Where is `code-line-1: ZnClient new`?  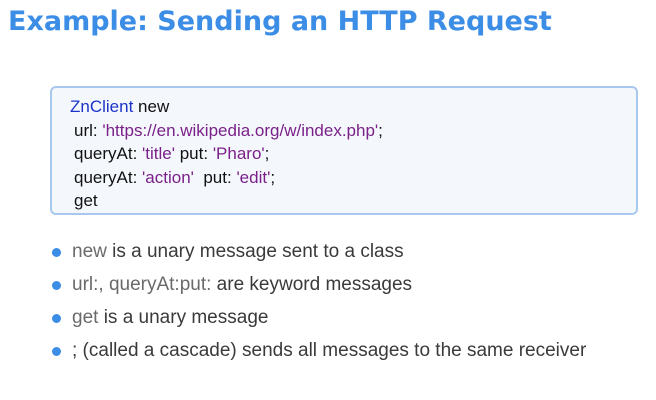 code-line-1: ZnClient new is located at coordinates (353, 107).